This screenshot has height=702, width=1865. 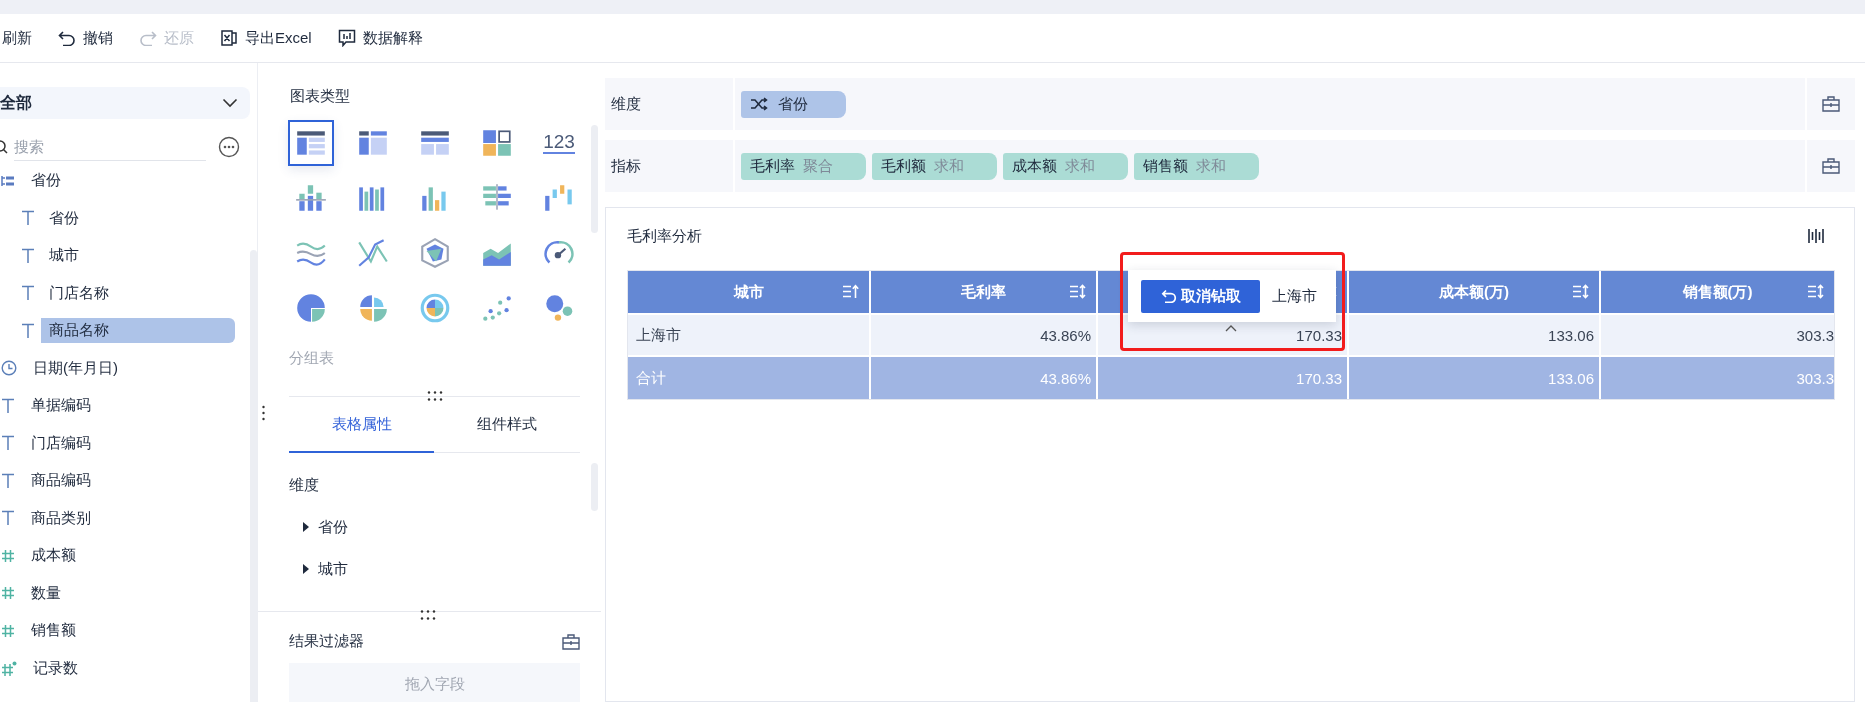 I want to click on table-cell: 上海市, so click(x=749, y=334).